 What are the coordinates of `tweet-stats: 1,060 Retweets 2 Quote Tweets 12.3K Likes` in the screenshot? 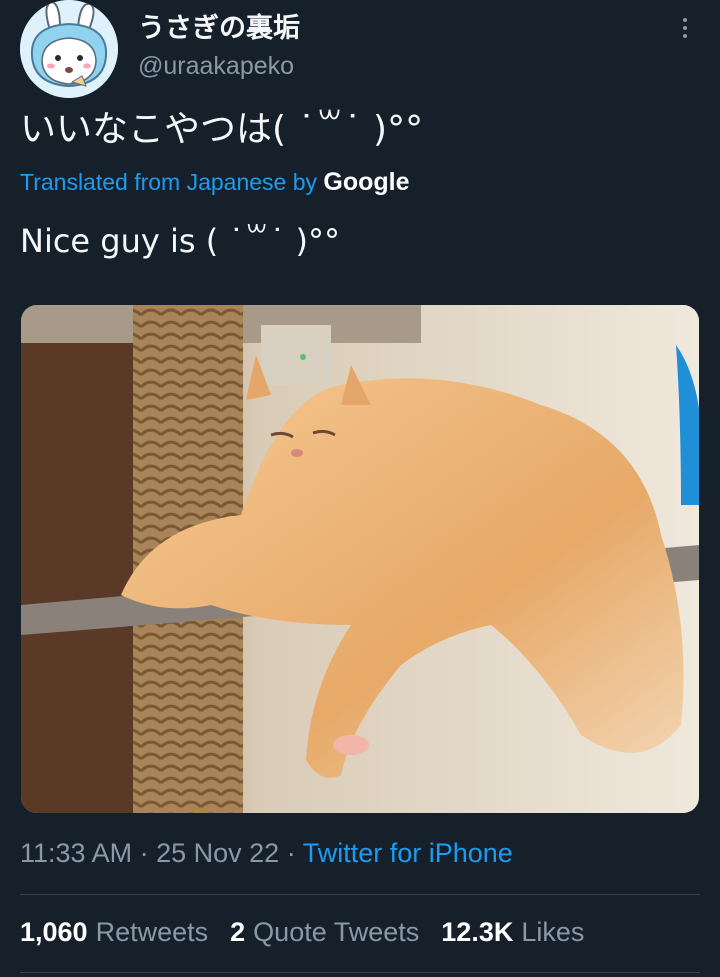 It's located at (302, 932).